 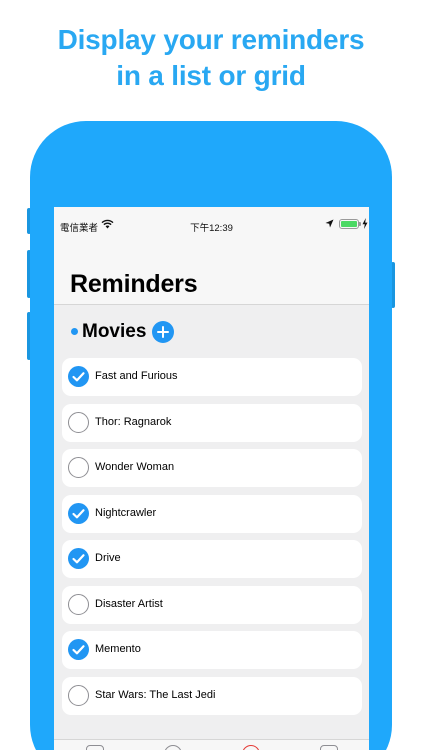 I want to click on record-icon, so click(x=251, y=747).